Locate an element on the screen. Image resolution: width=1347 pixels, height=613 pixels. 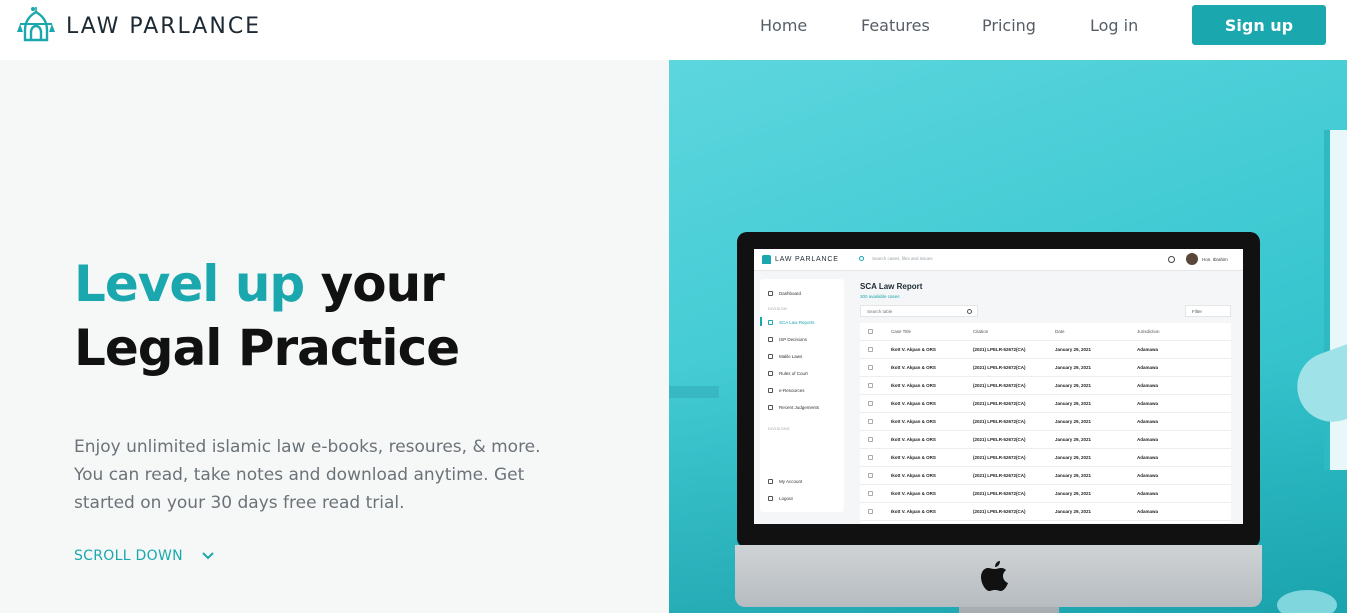
nav-features-link: Features is located at coordinates (895, 26).